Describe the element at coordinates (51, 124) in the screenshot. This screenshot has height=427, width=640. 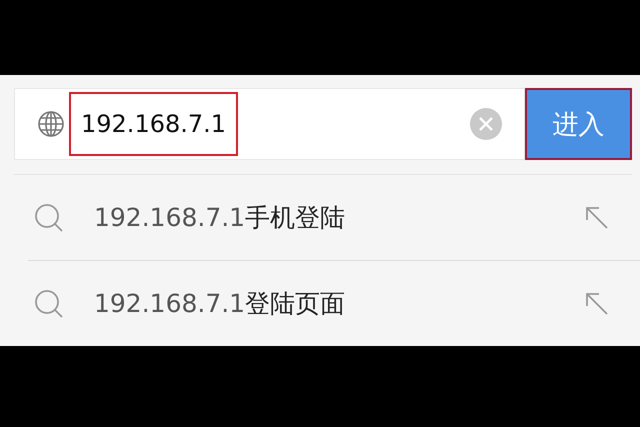
I see `globe-icon` at that location.